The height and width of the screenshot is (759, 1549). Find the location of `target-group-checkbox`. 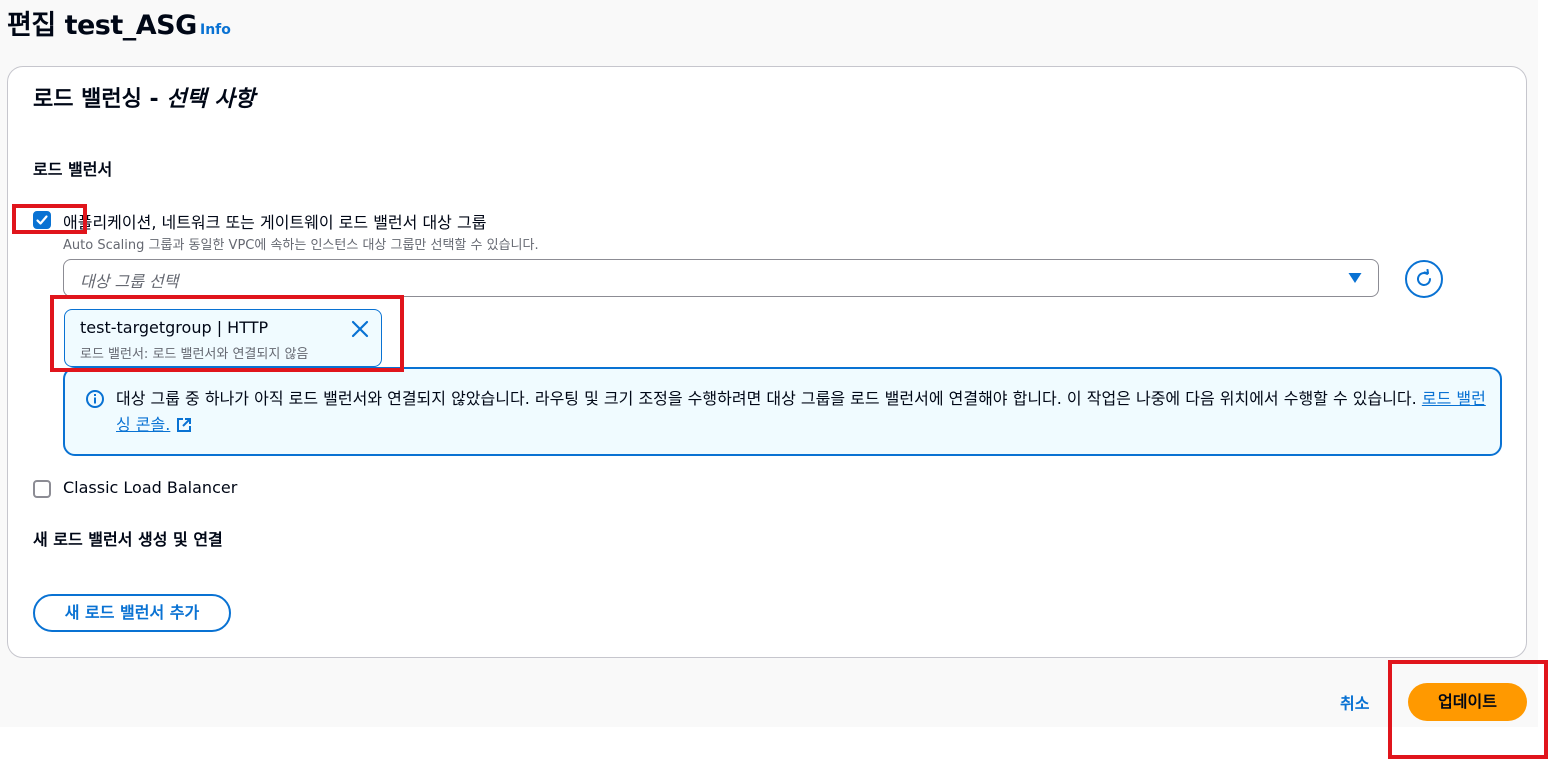

target-group-checkbox is located at coordinates (42, 220).